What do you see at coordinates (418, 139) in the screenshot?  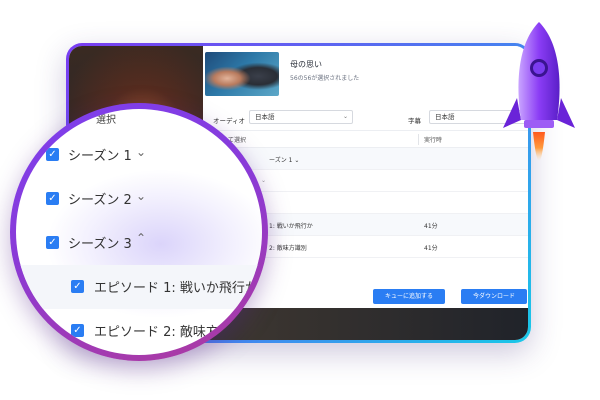 I see `column-divider` at bounding box center [418, 139].